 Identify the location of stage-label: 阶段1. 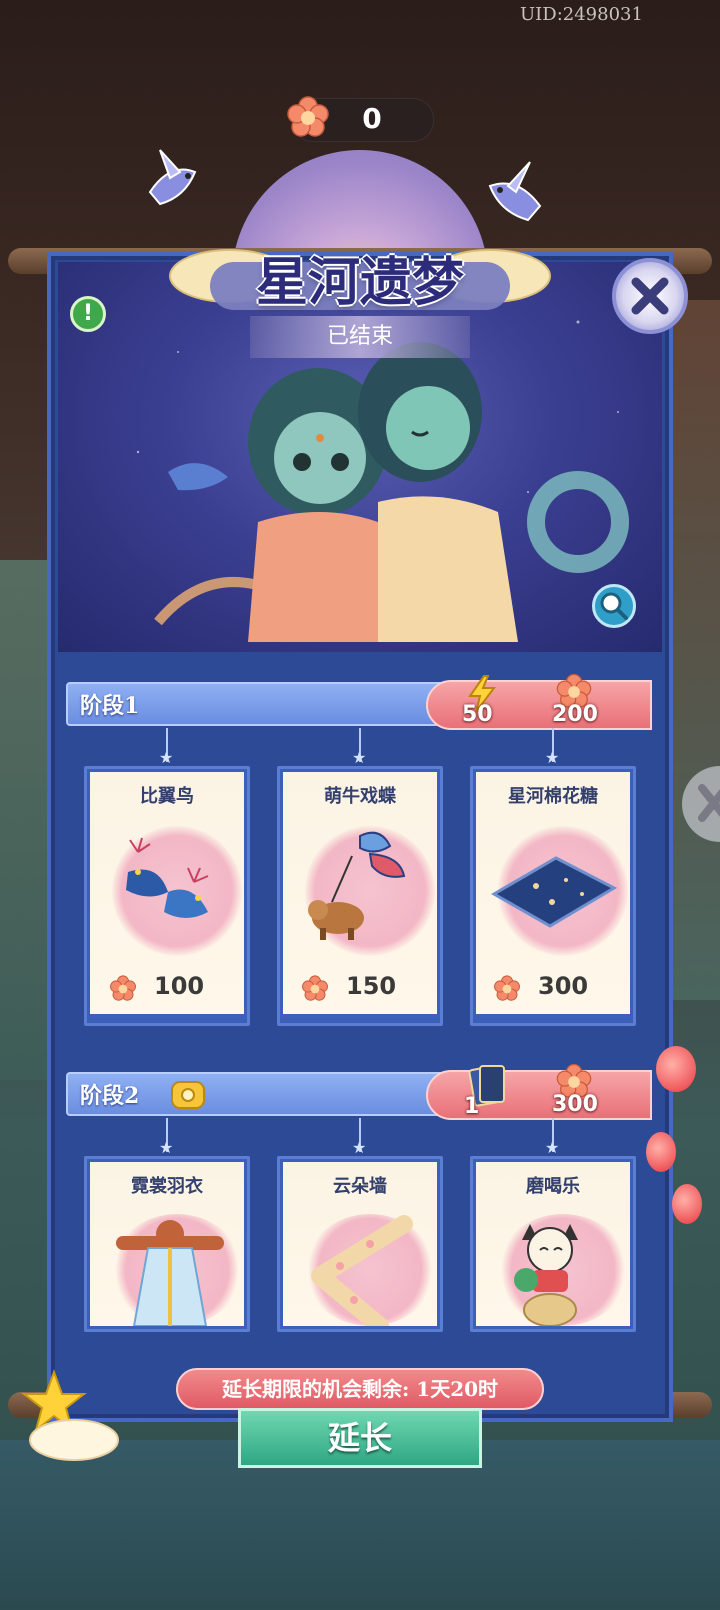
(110, 706).